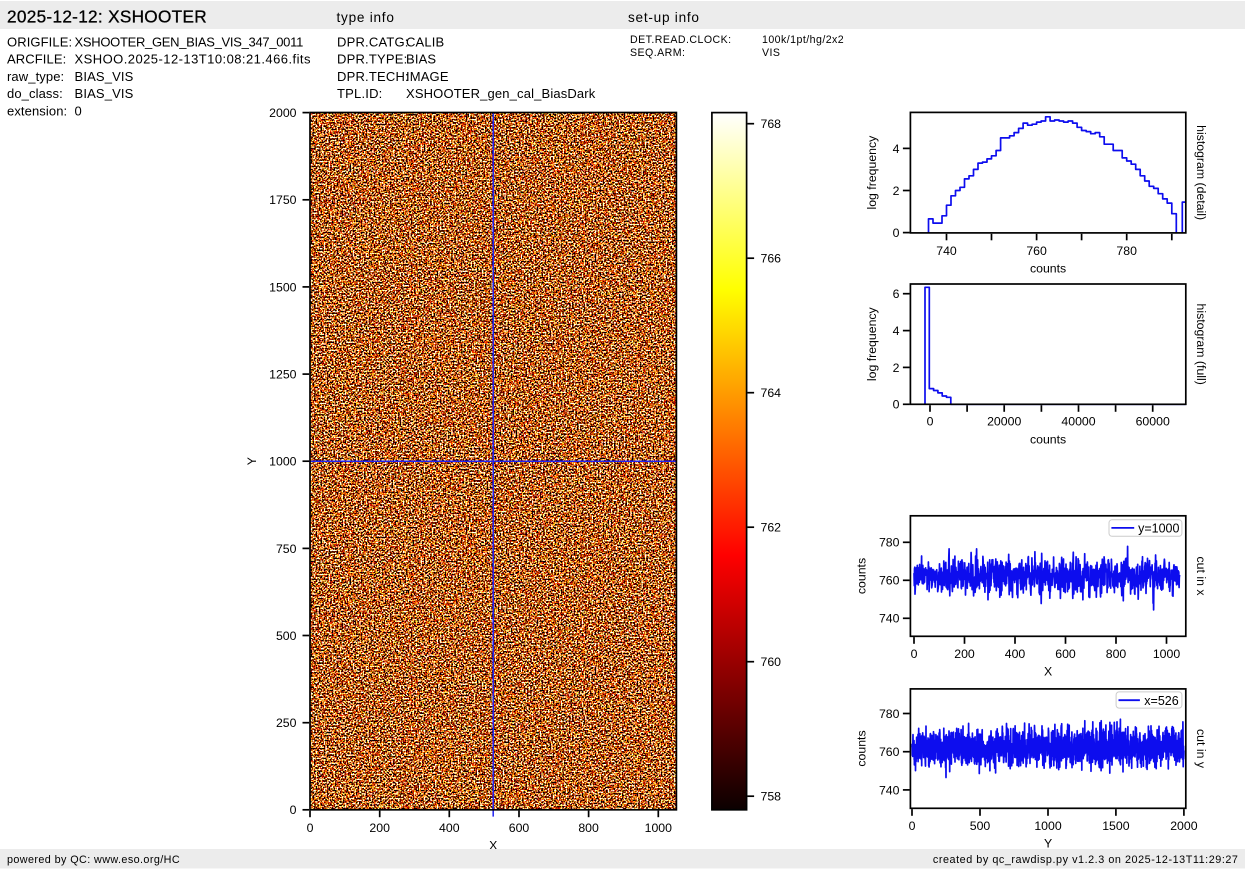  I want to click on svg-text: extension:, so click(37, 110).